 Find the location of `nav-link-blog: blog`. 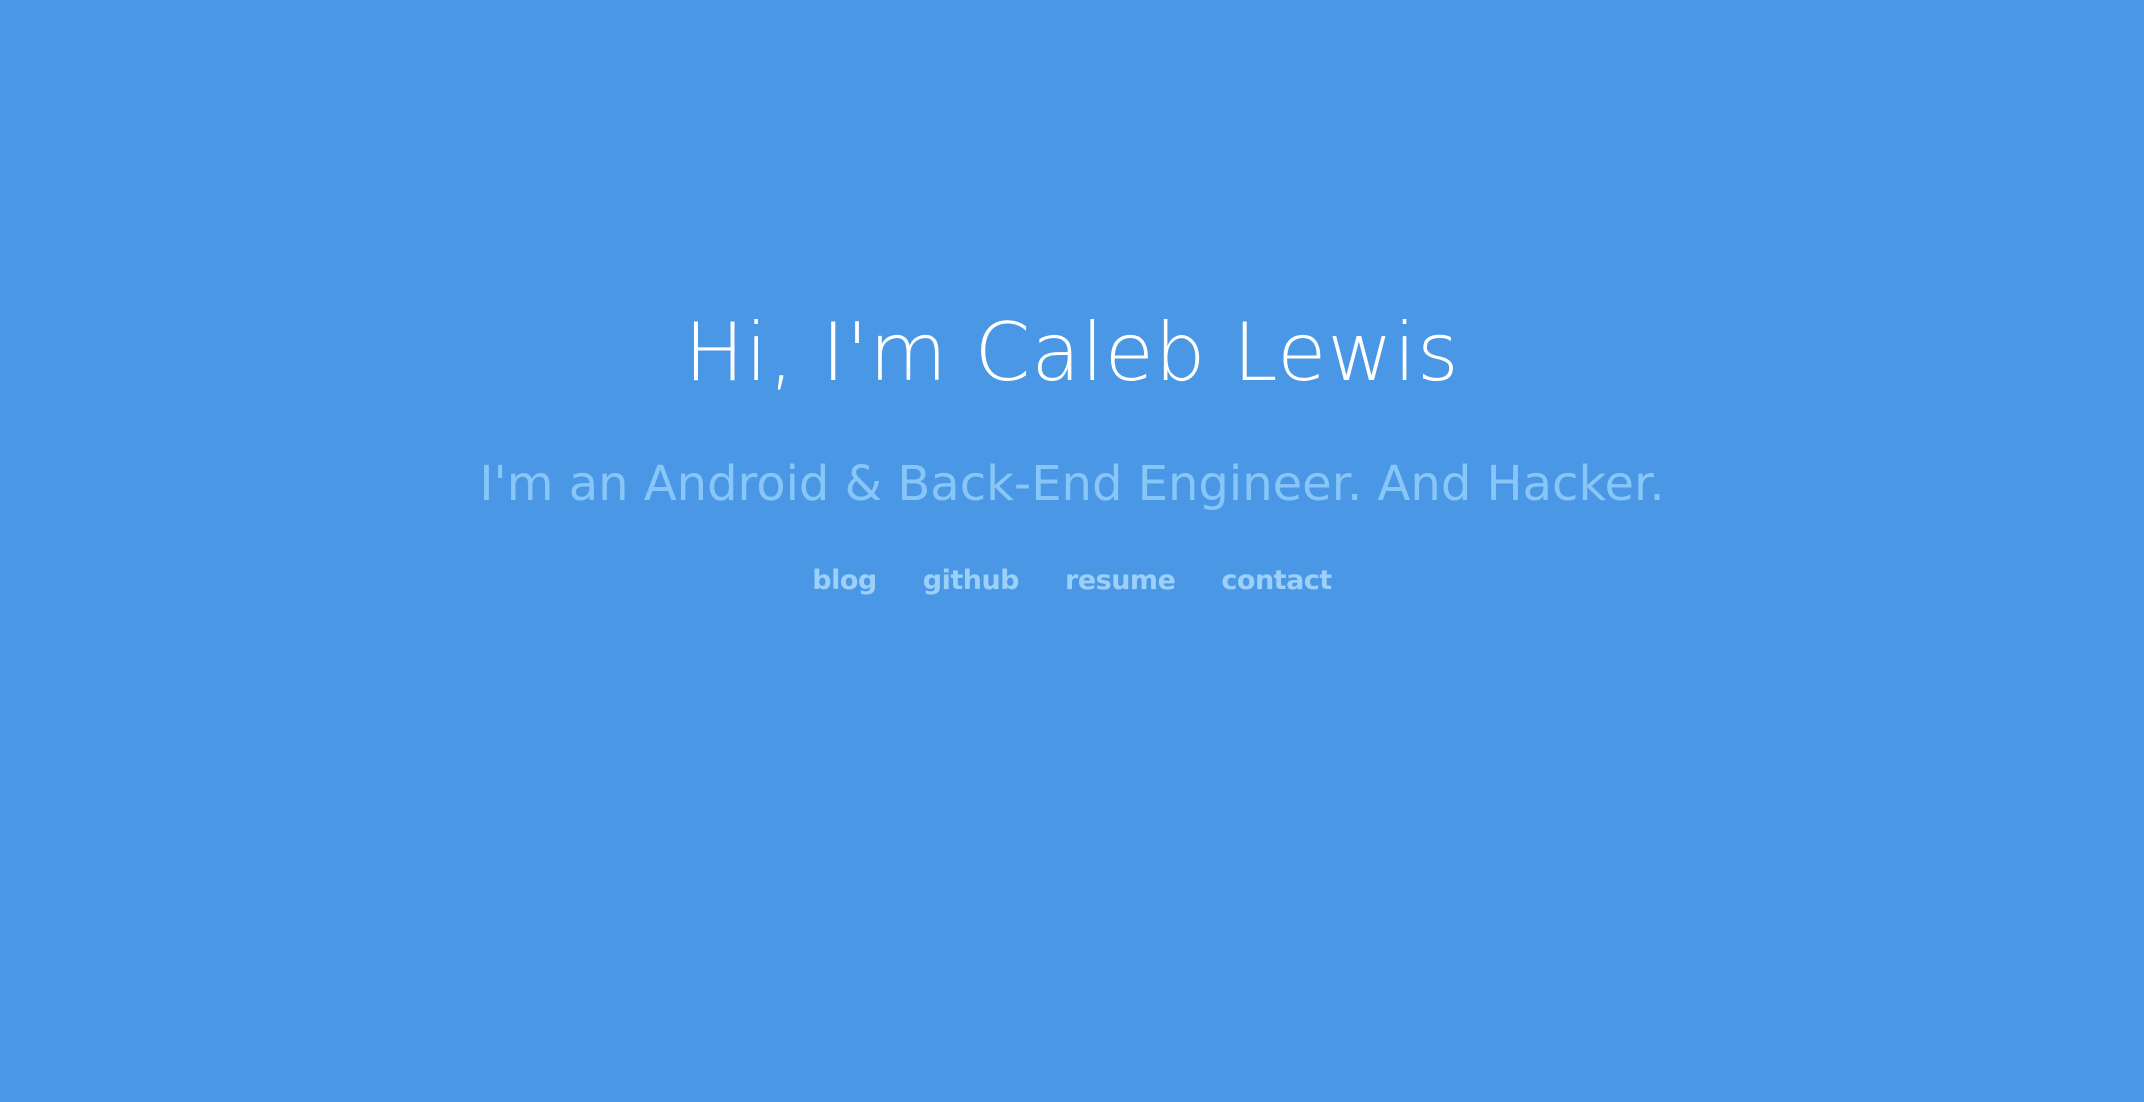

nav-link-blog: blog is located at coordinates (844, 581).